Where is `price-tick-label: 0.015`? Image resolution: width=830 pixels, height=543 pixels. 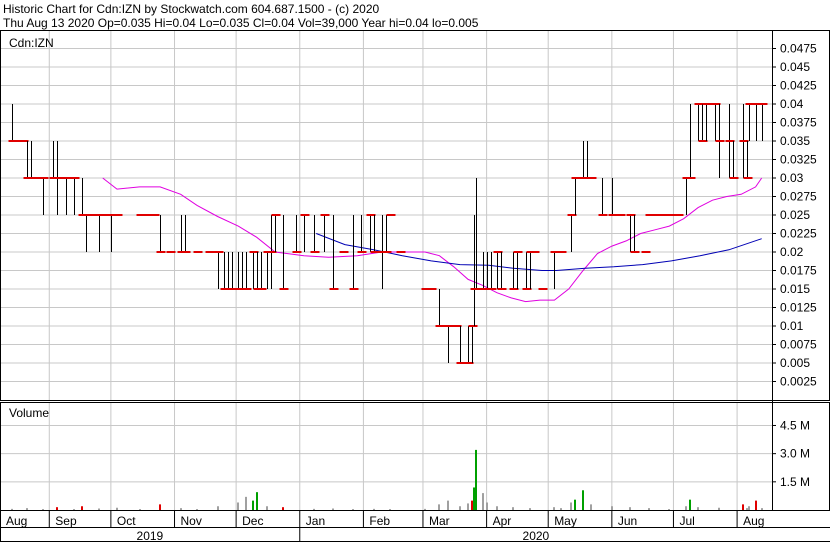
price-tick-label: 0.015 is located at coordinates (795, 289).